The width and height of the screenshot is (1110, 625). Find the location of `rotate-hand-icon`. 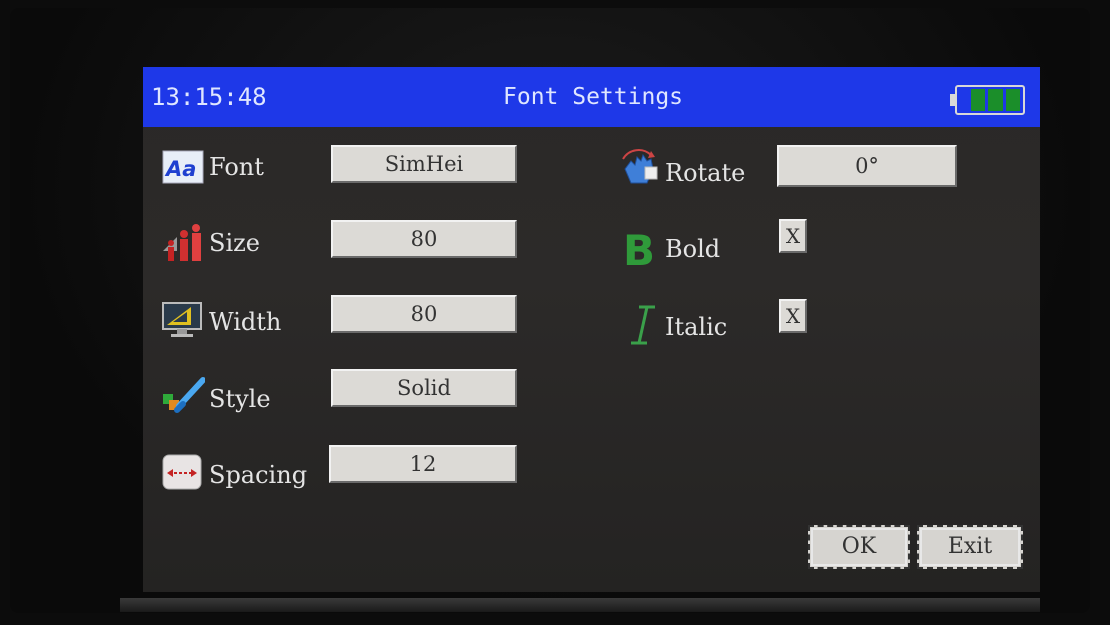

rotate-hand-icon is located at coordinates (639, 169).